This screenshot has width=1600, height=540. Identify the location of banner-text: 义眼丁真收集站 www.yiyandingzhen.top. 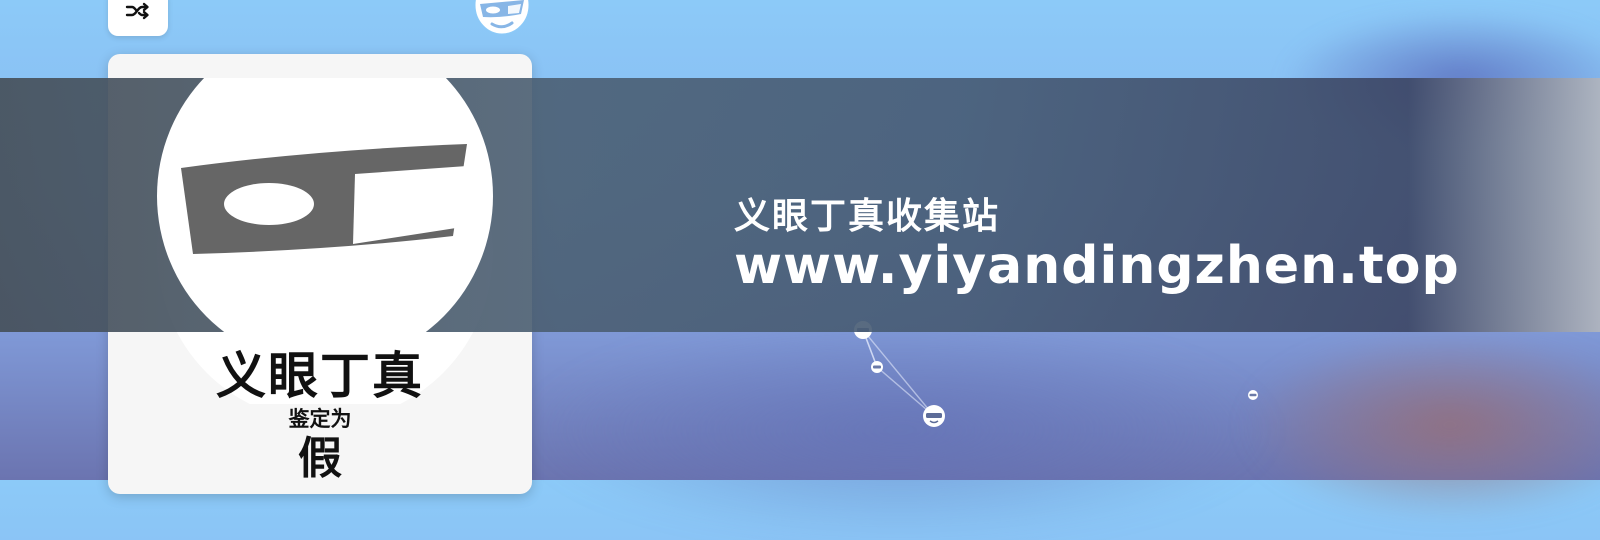
(1097, 245).